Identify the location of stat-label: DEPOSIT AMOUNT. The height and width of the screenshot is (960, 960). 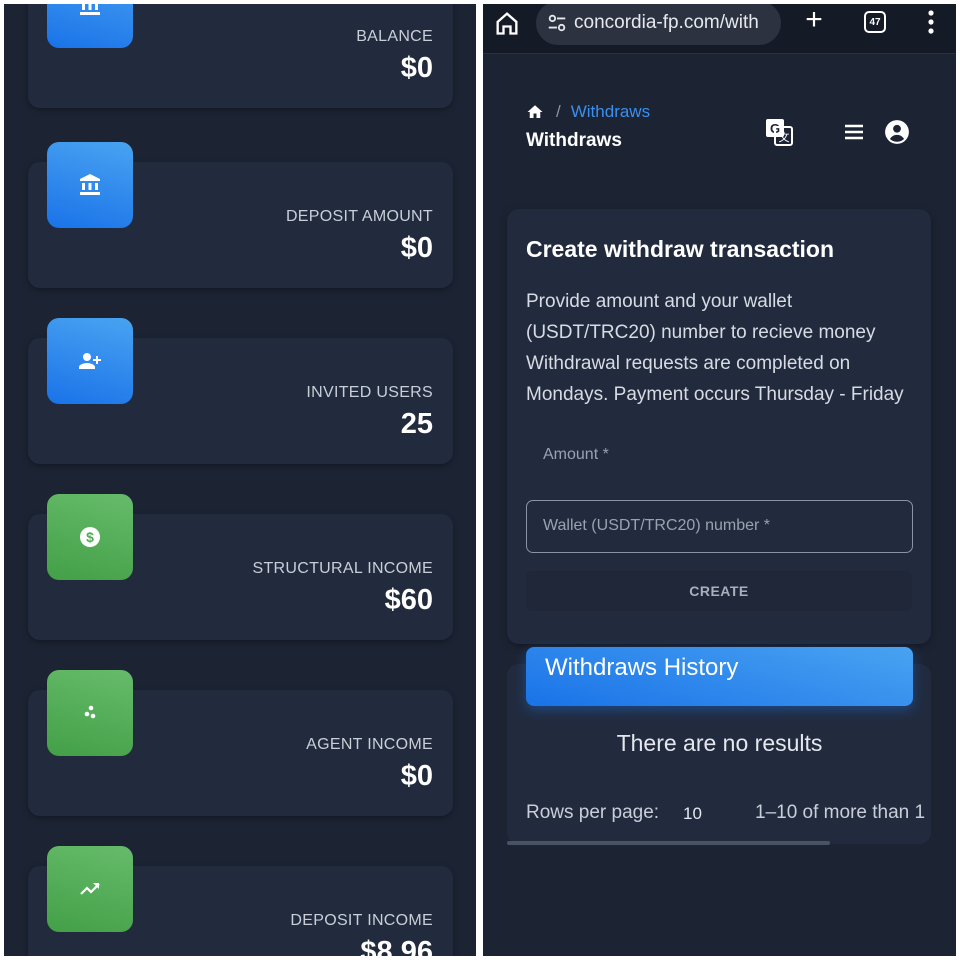
(359, 216).